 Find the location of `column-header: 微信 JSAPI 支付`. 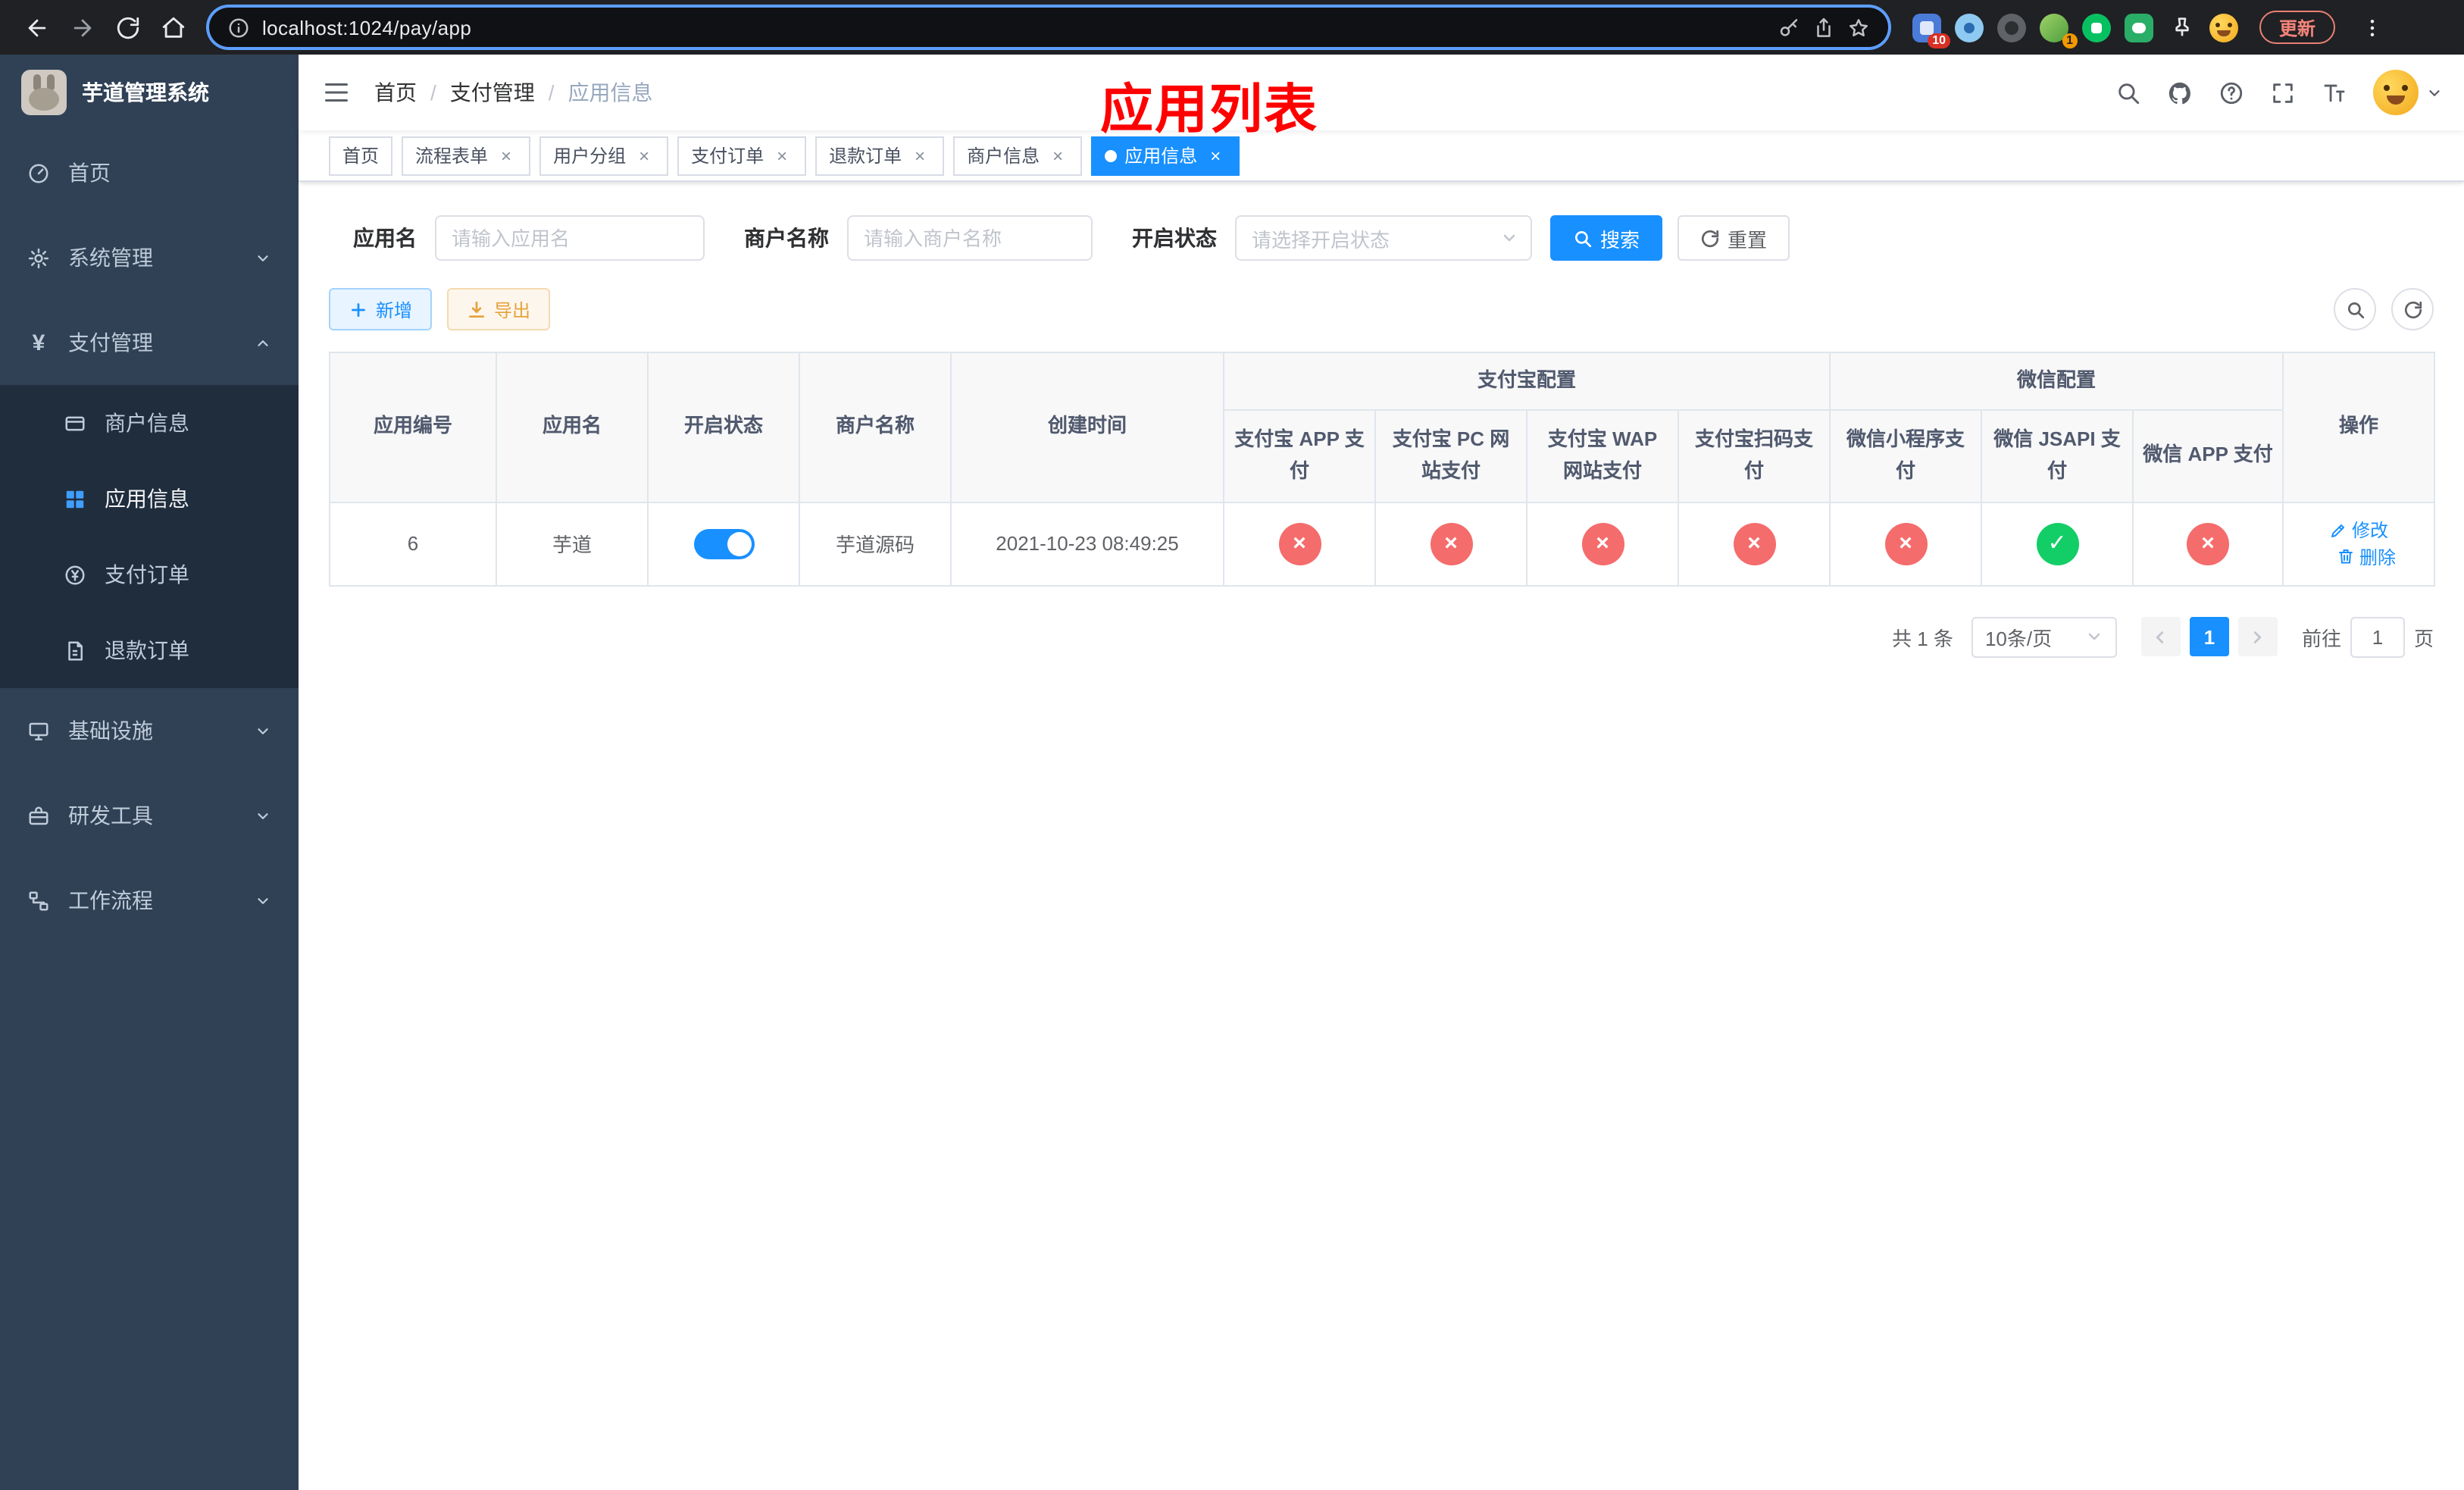

column-header: 微信 JSAPI 支付 is located at coordinates (2057, 456).